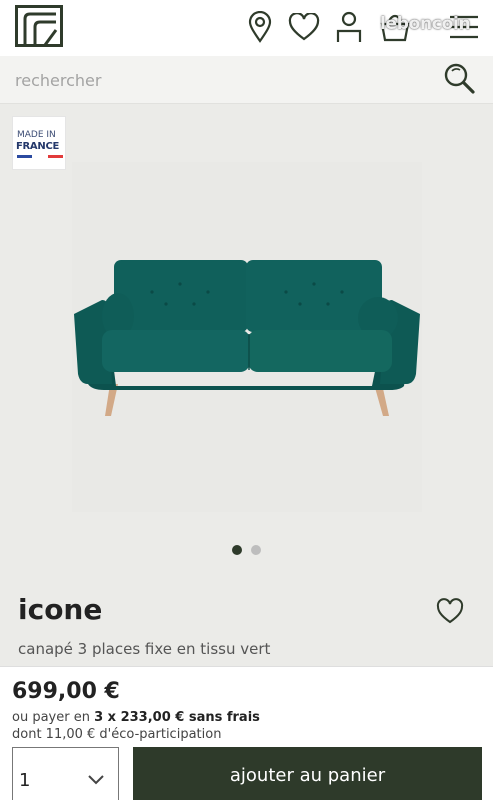  Describe the element at coordinates (25, 780) in the screenshot. I see `quantity-value: 1` at that location.